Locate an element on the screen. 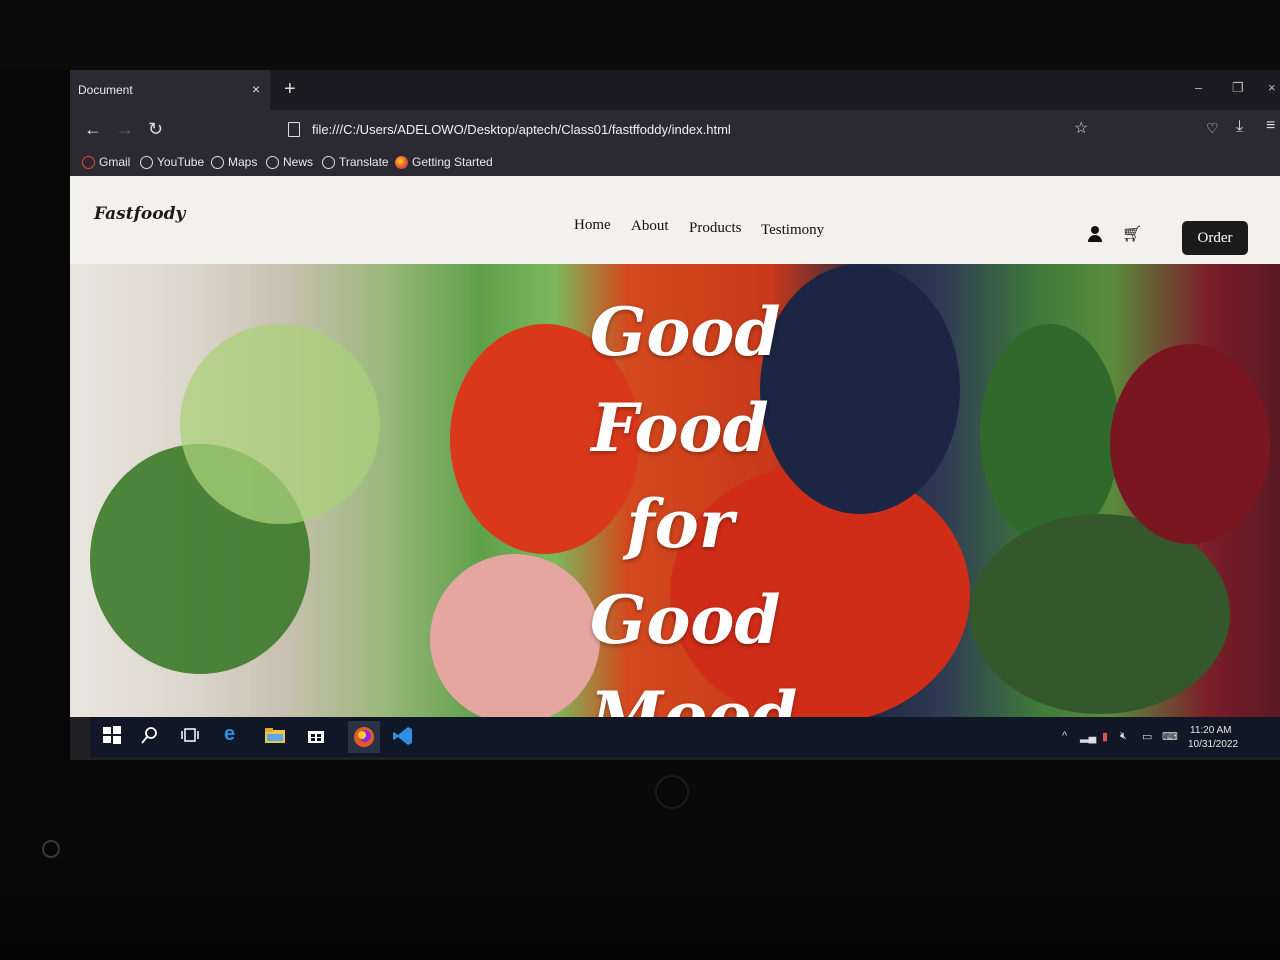  bookmark-gmail: Gmail is located at coordinates (106, 162).